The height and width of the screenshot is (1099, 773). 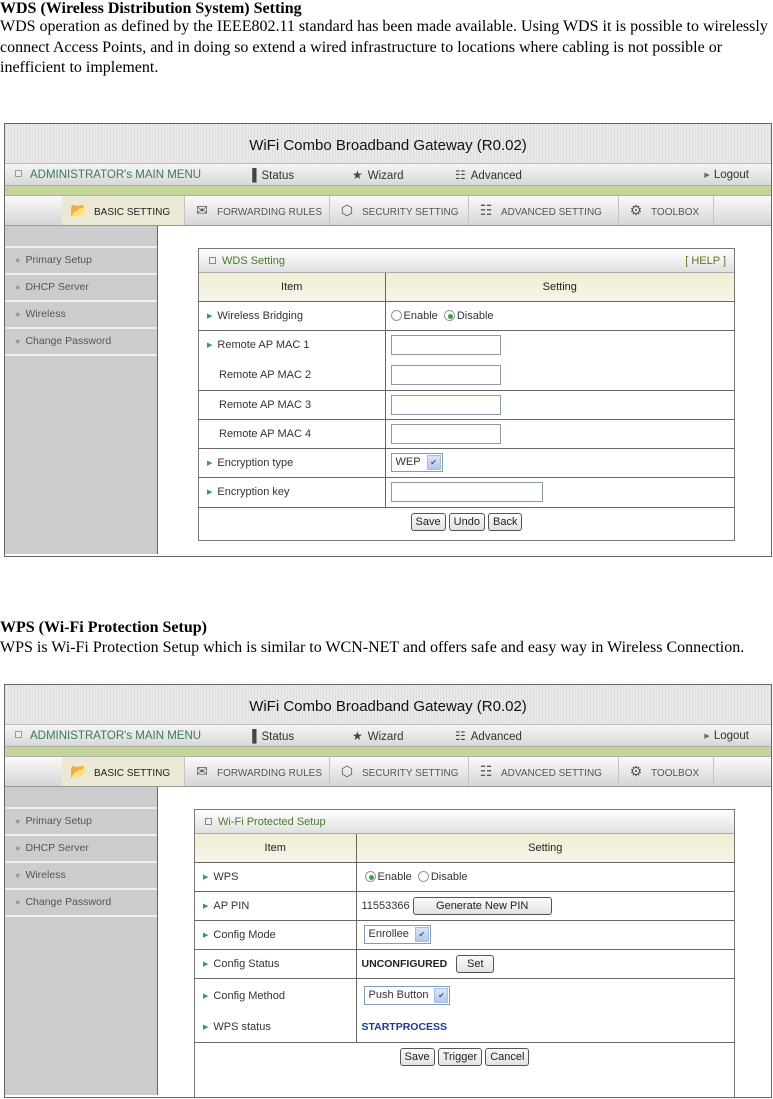 What do you see at coordinates (551, 212) in the screenshot?
I see `tab-label: ADVANCED SETTING` at bounding box center [551, 212].